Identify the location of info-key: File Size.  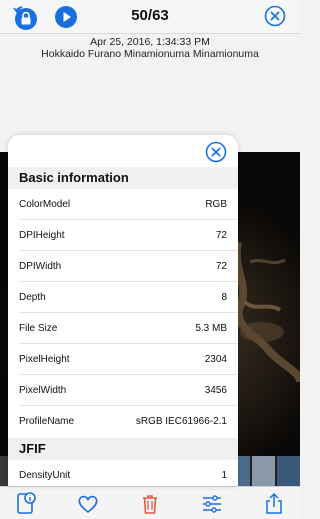
(38, 328).